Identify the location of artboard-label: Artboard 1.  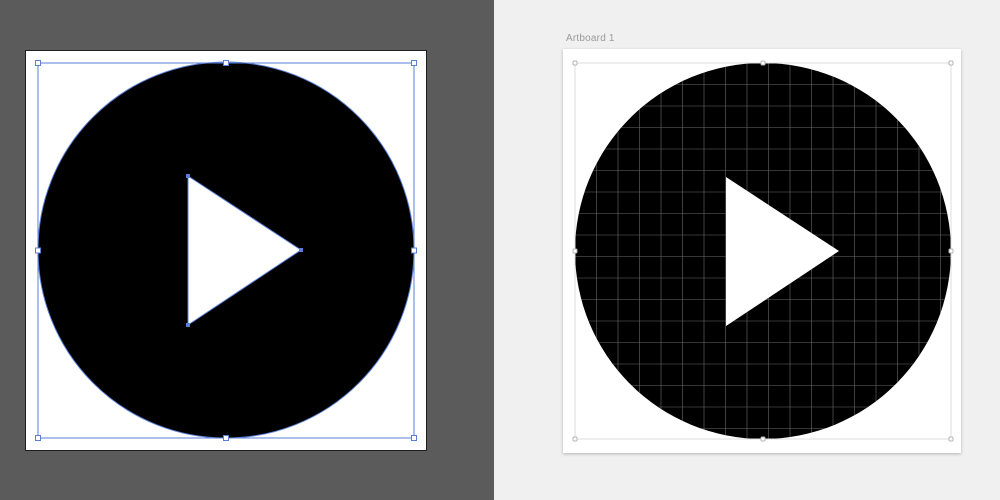
(590, 38).